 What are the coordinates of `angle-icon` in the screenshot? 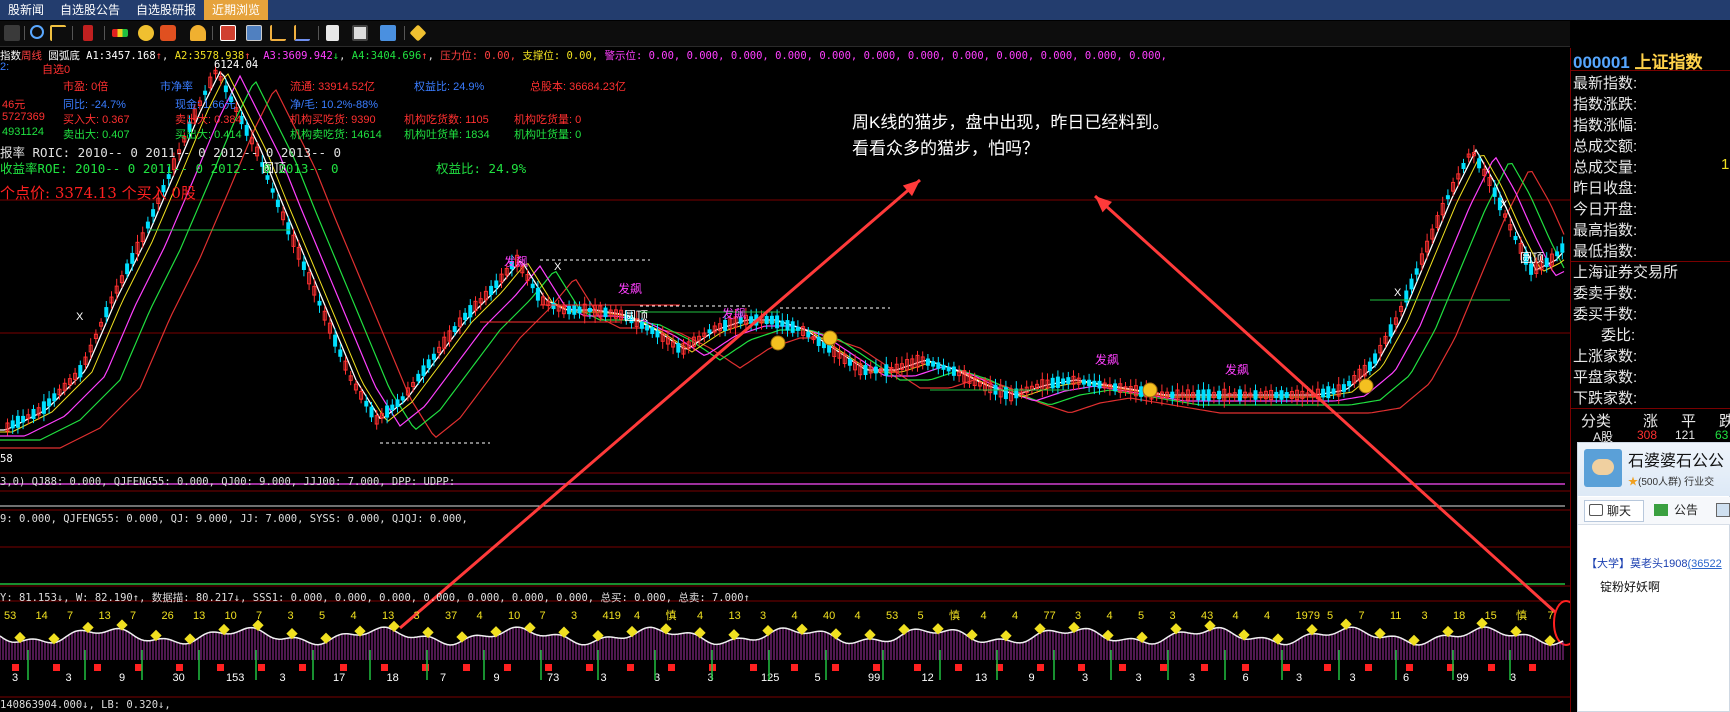 It's located at (278, 33).